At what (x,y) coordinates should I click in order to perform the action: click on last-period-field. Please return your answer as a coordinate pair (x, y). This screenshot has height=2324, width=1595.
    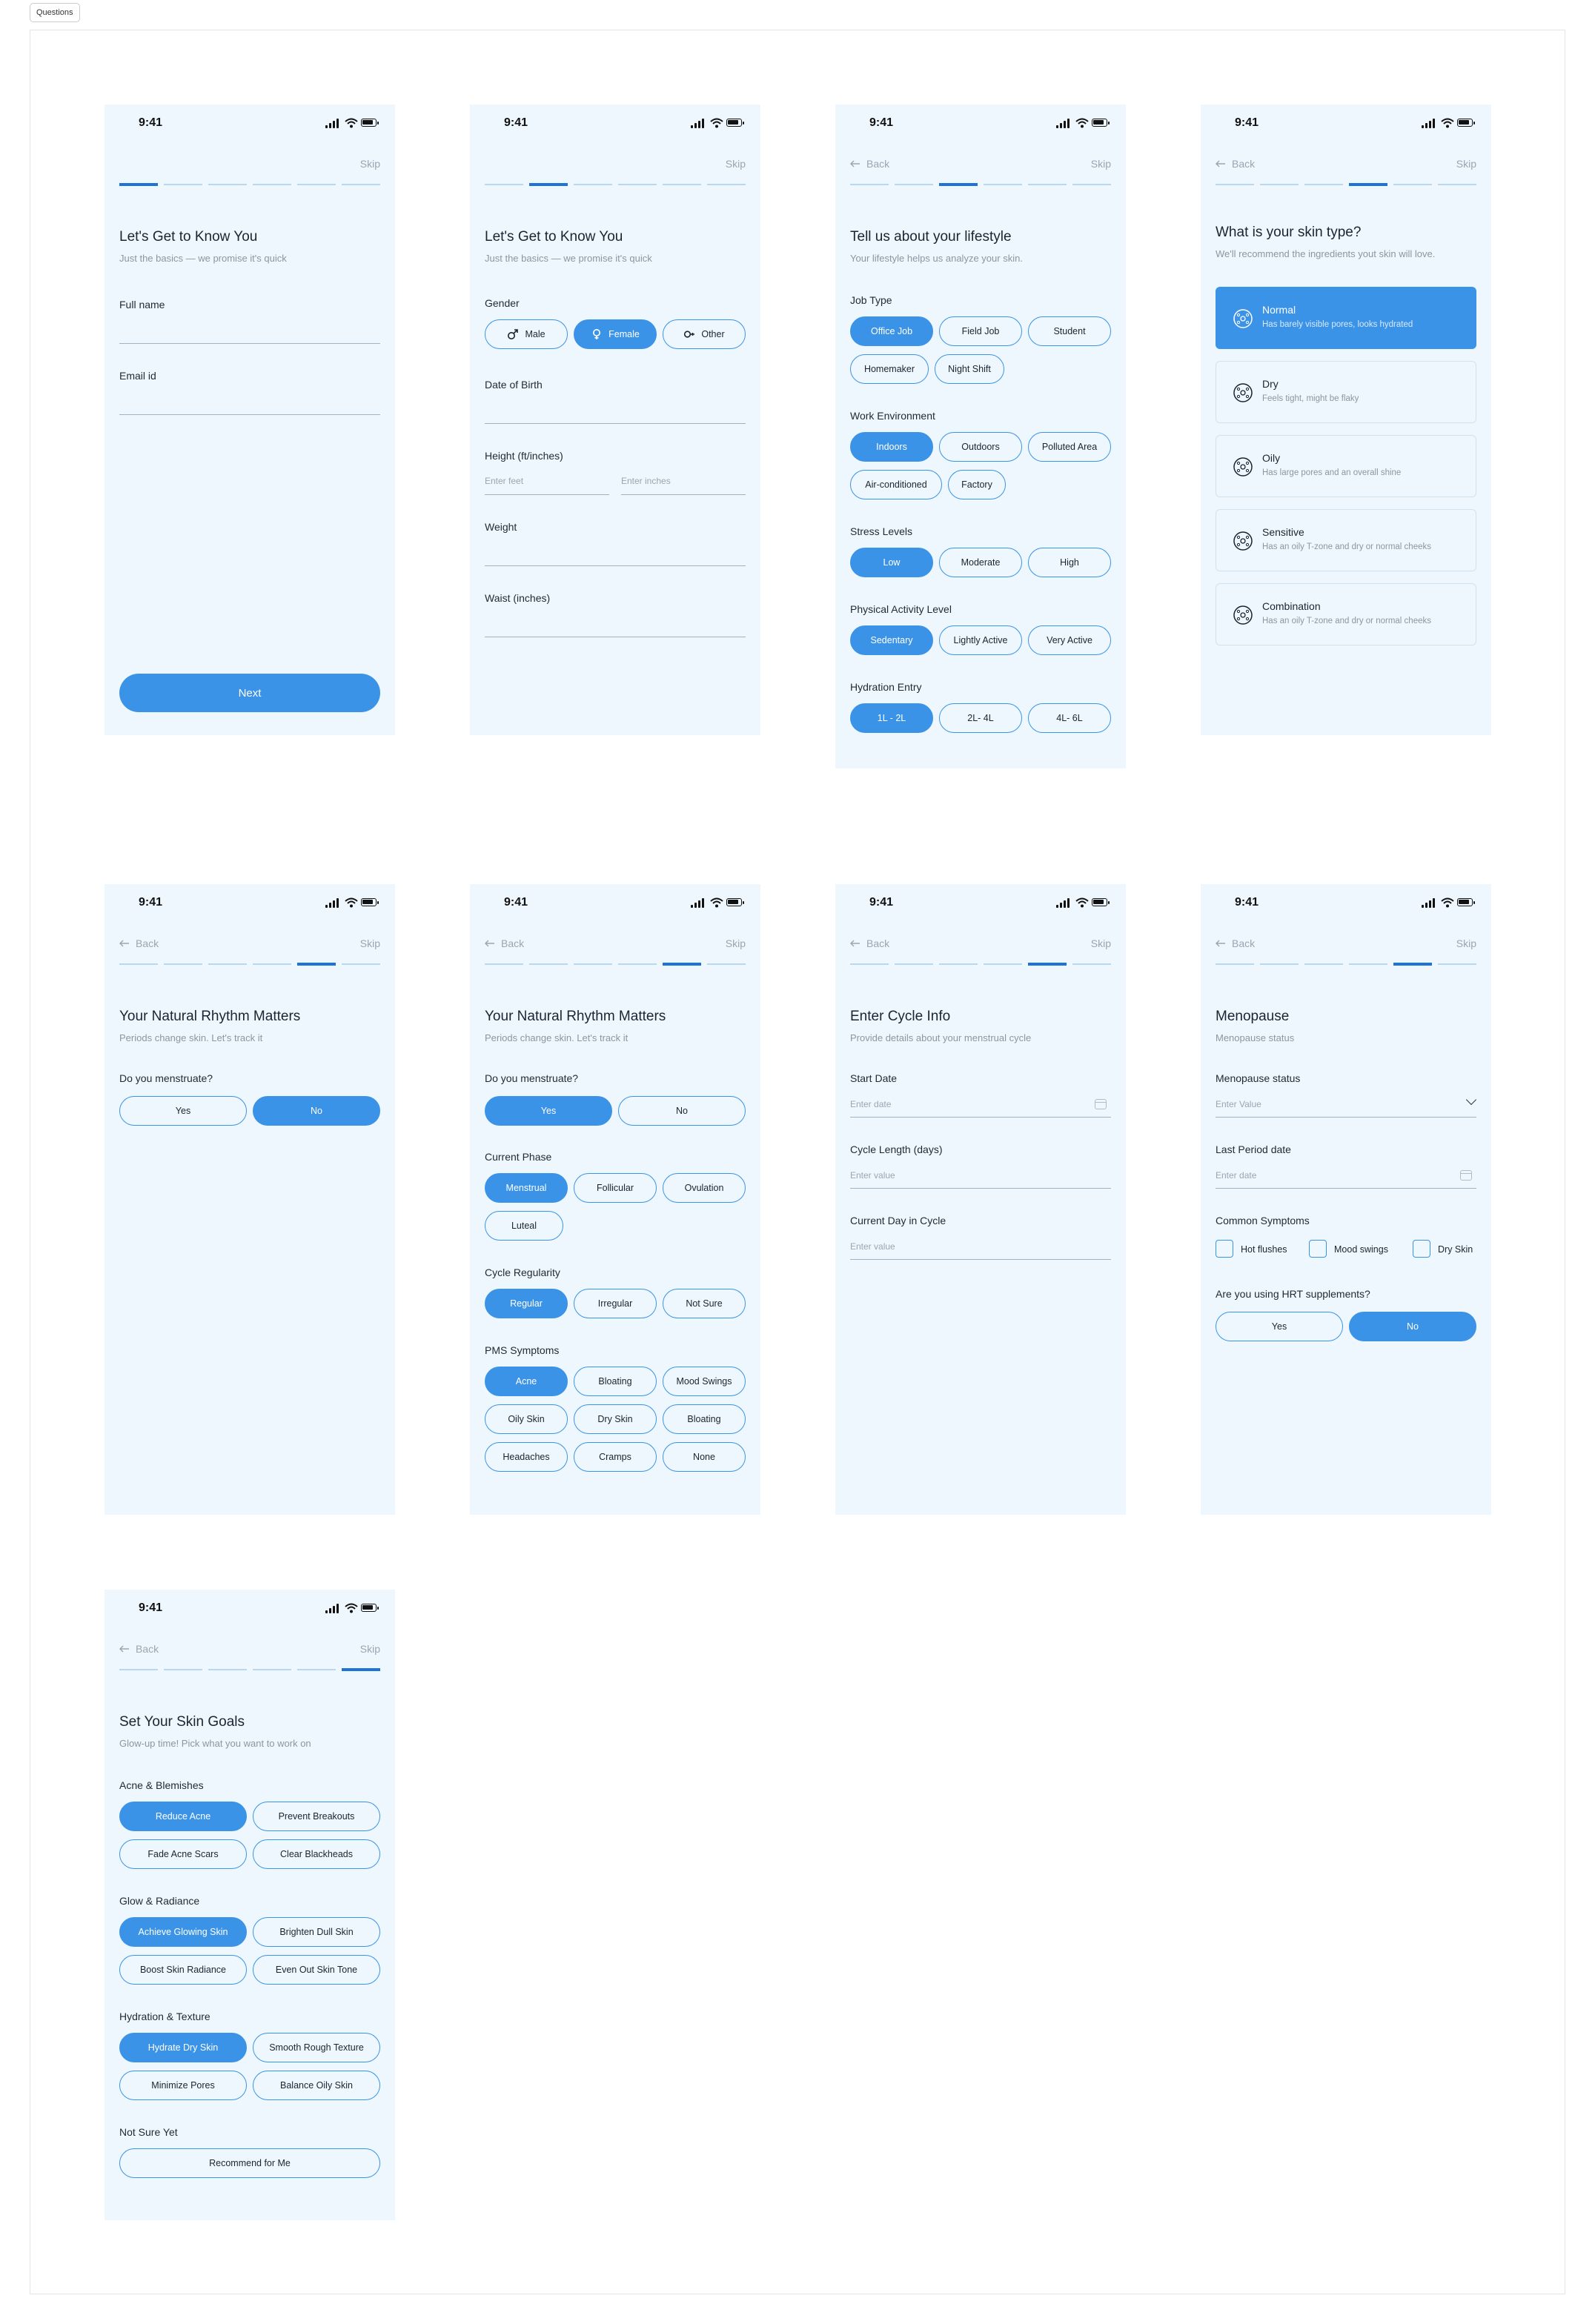
    Looking at the image, I should click on (1346, 1188).